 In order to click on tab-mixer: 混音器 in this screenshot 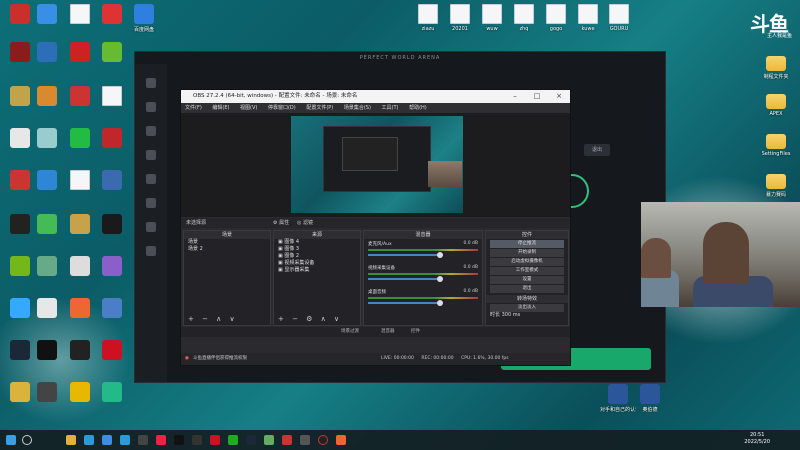, I will do `click(388, 332)`.